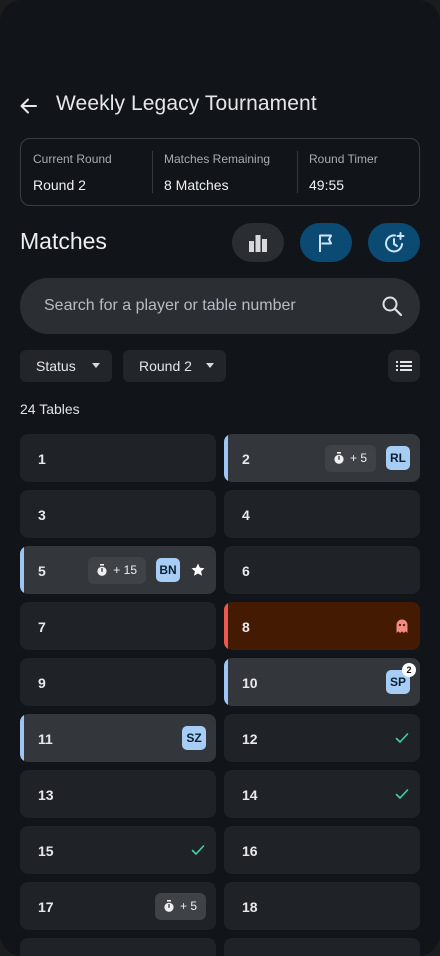 This screenshot has height=956, width=440. Describe the element at coordinates (322, 626) in the screenshot. I see `table-card: 8` at that location.